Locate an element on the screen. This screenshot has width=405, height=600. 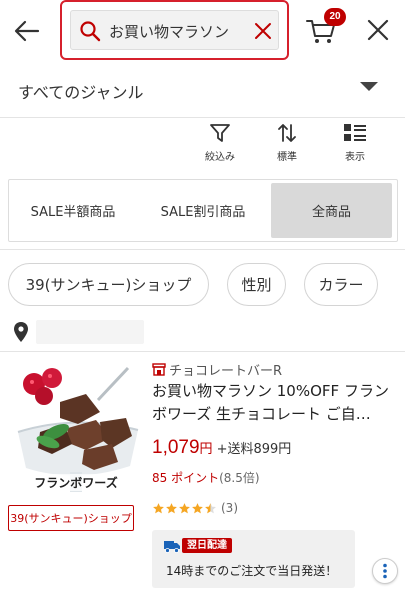
close-icon is located at coordinates (378, 30).